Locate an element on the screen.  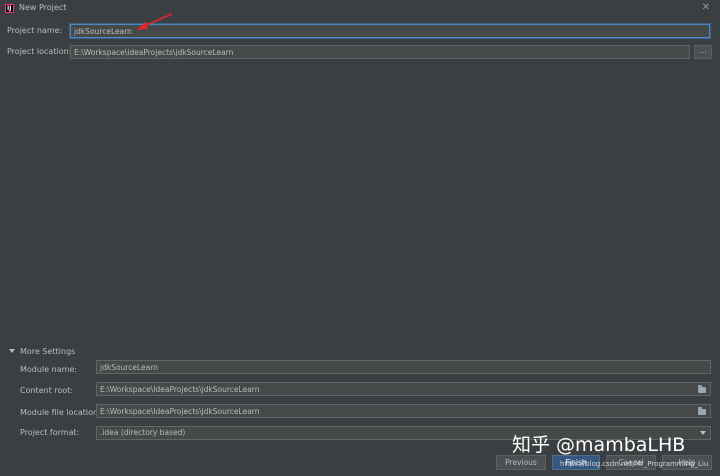
title-bar: IJ New Project ✕ is located at coordinates (360, 8).